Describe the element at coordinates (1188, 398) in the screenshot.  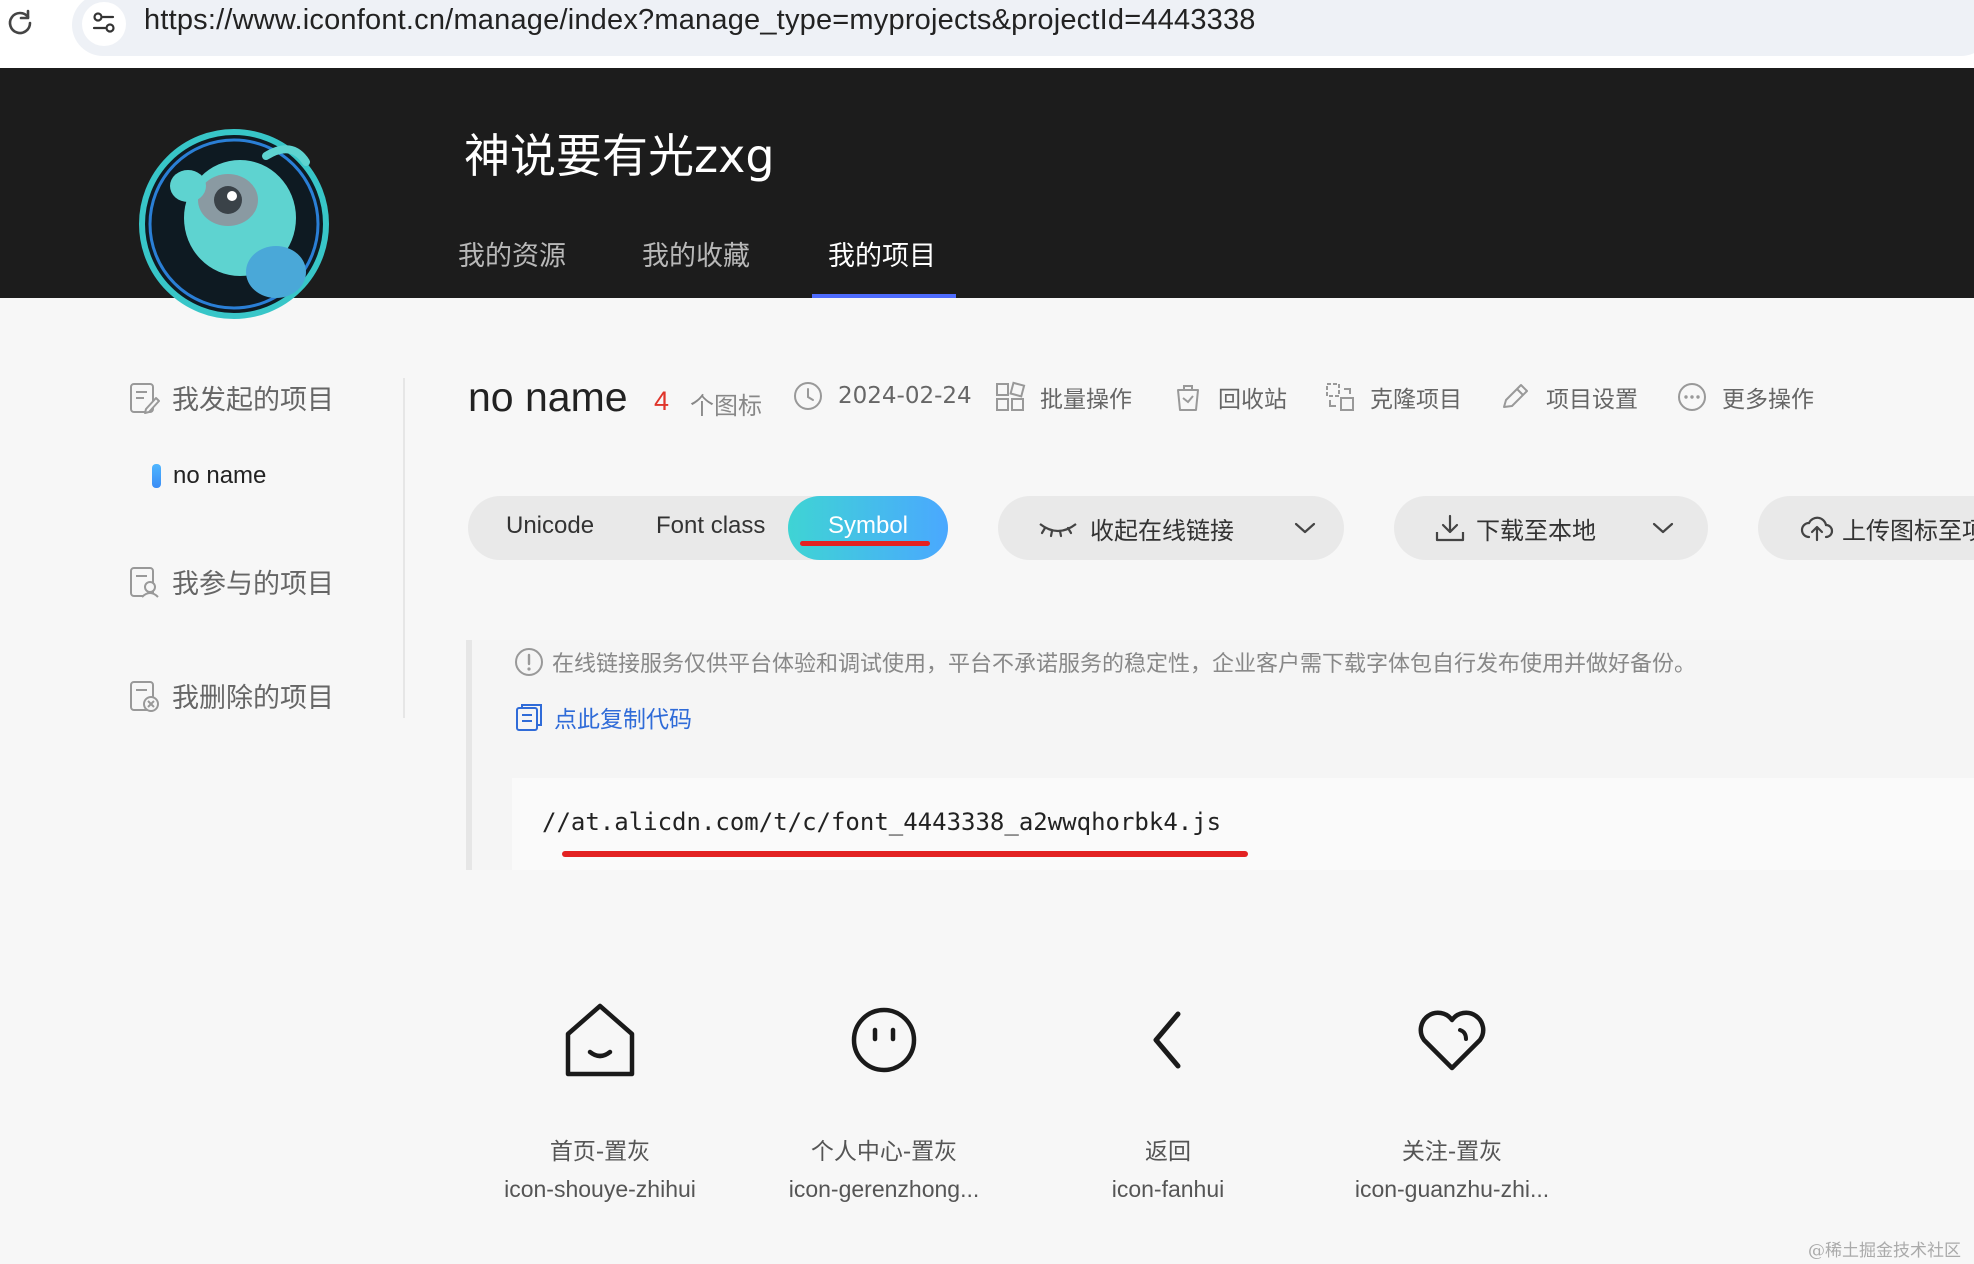
I see `trash-icon` at that location.